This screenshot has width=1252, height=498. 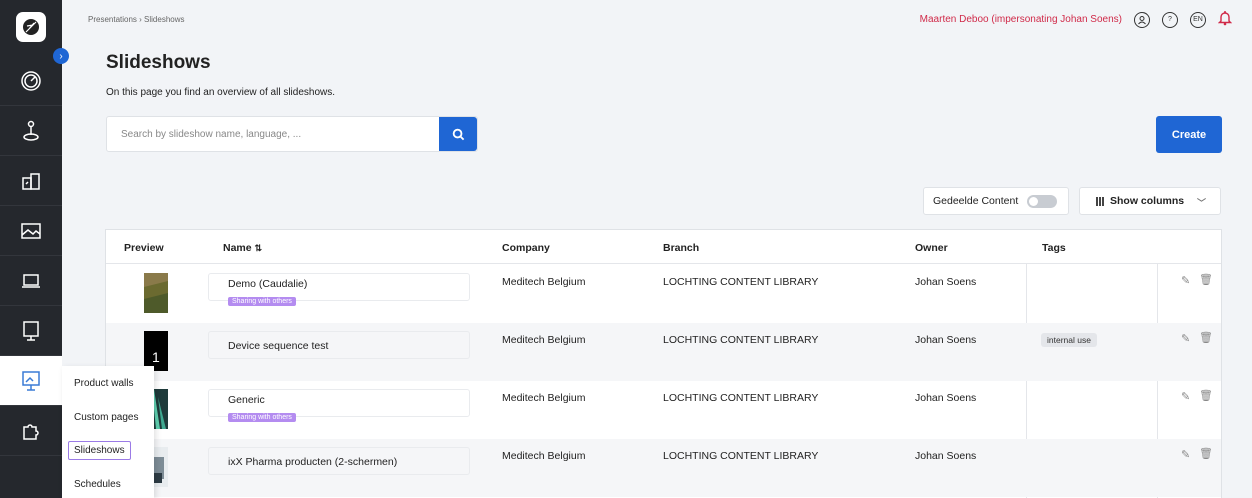 What do you see at coordinates (1201, 203) in the screenshot?
I see `chevron-down-icon: ﹀` at bounding box center [1201, 203].